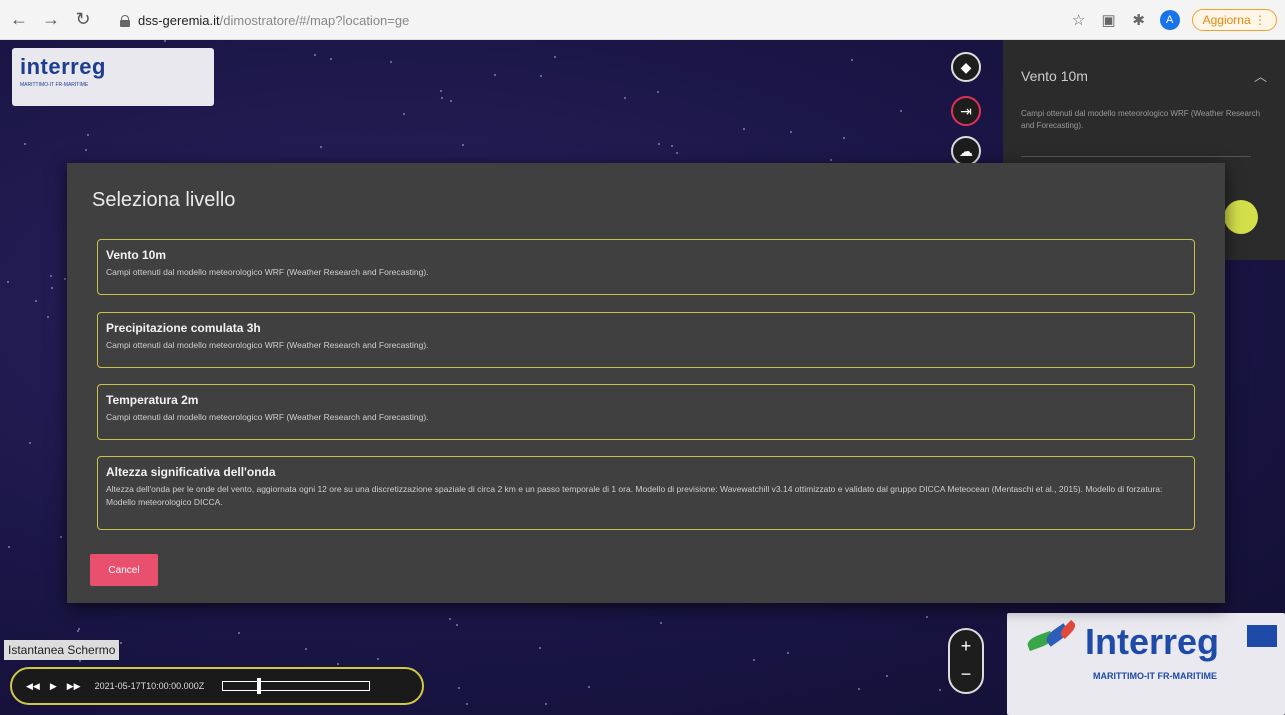 The image size is (1285, 715). I want to click on layers-icon: ◆, so click(966, 67).